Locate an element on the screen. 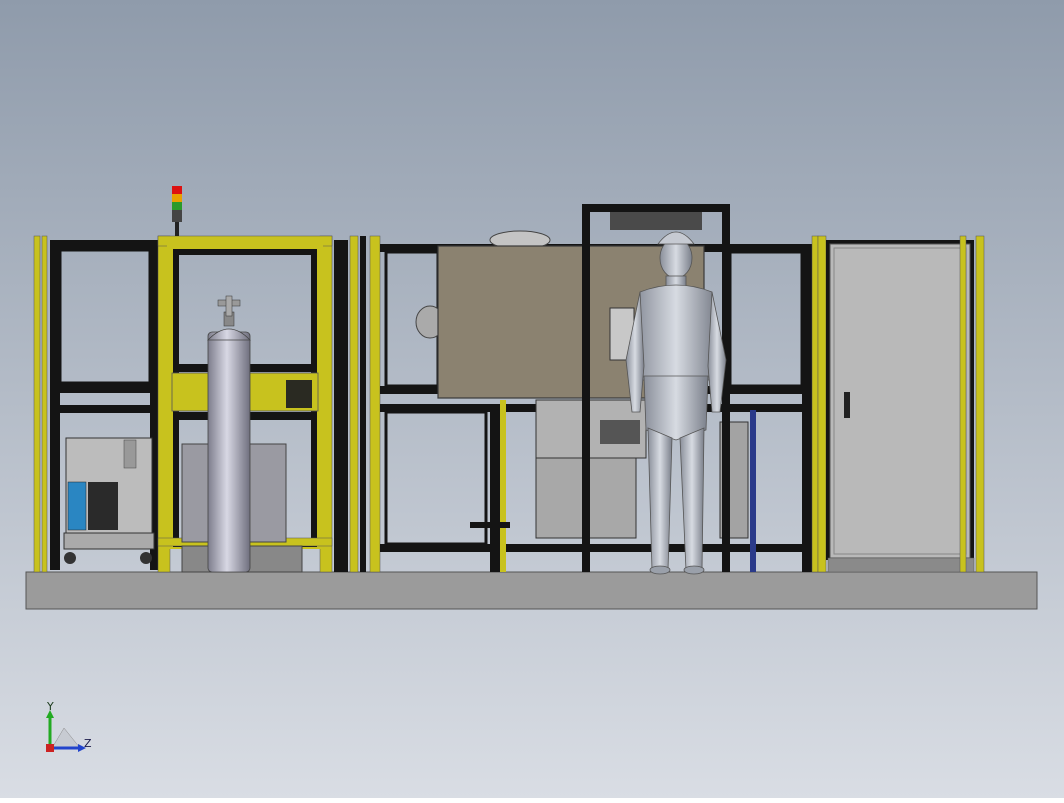  y-axis-label: Y is located at coordinates (50, 706).